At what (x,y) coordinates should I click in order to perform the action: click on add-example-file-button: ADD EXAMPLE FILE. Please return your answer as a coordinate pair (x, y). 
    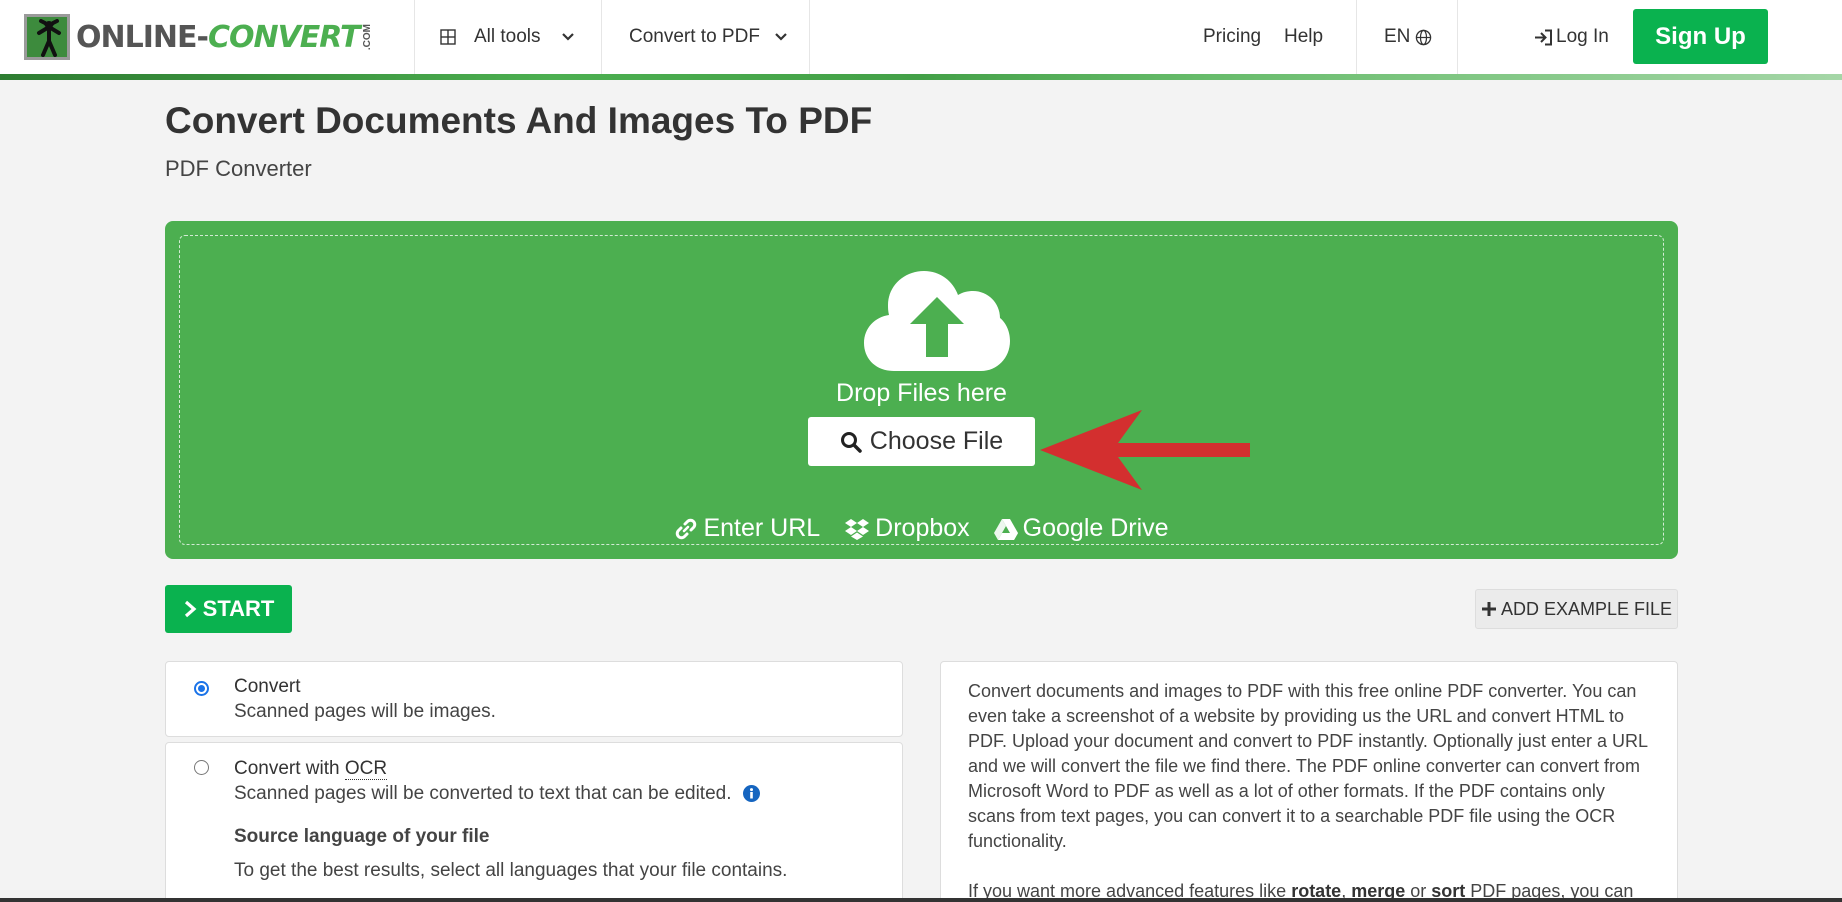
    Looking at the image, I should click on (1576, 609).